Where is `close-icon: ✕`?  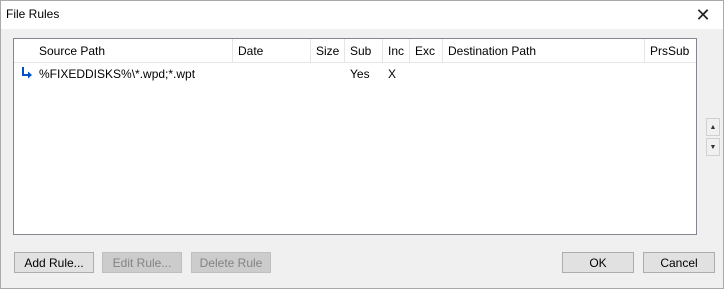 close-icon: ✕ is located at coordinates (703, 15).